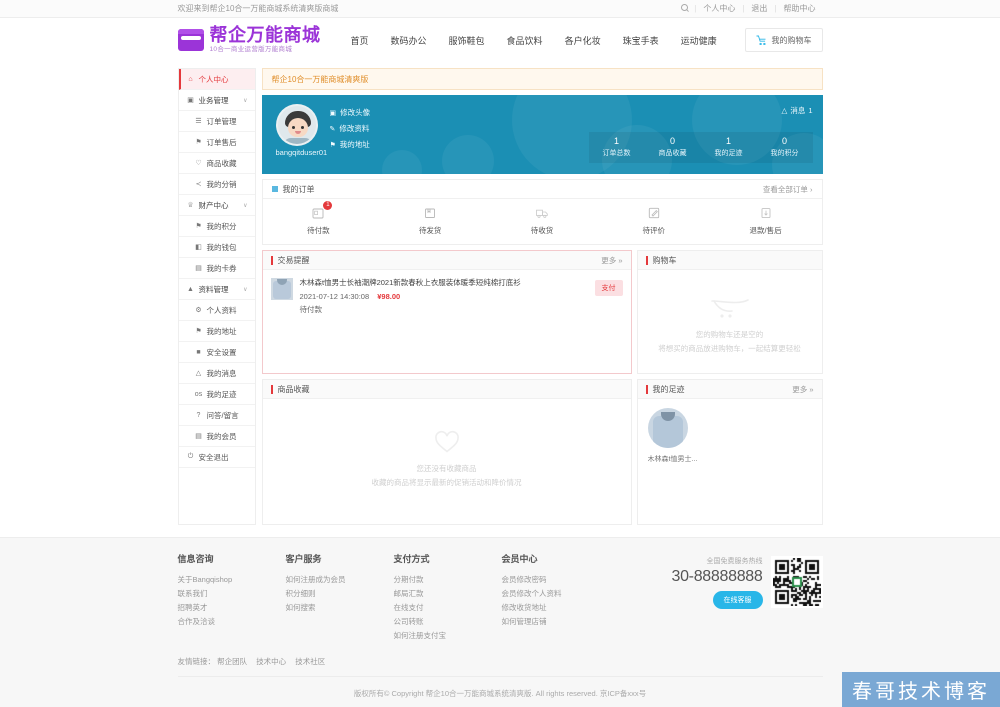  What do you see at coordinates (360, 40) in the screenshot?
I see `nav-item-home: 首页` at bounding box center [360, 40].